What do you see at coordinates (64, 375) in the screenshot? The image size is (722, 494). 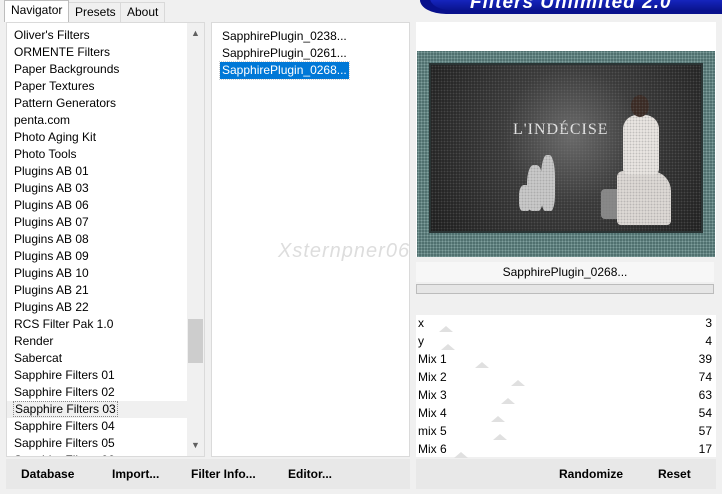 I see `category-label: Sapphire Filters 01` at bounding box center [64, 375].